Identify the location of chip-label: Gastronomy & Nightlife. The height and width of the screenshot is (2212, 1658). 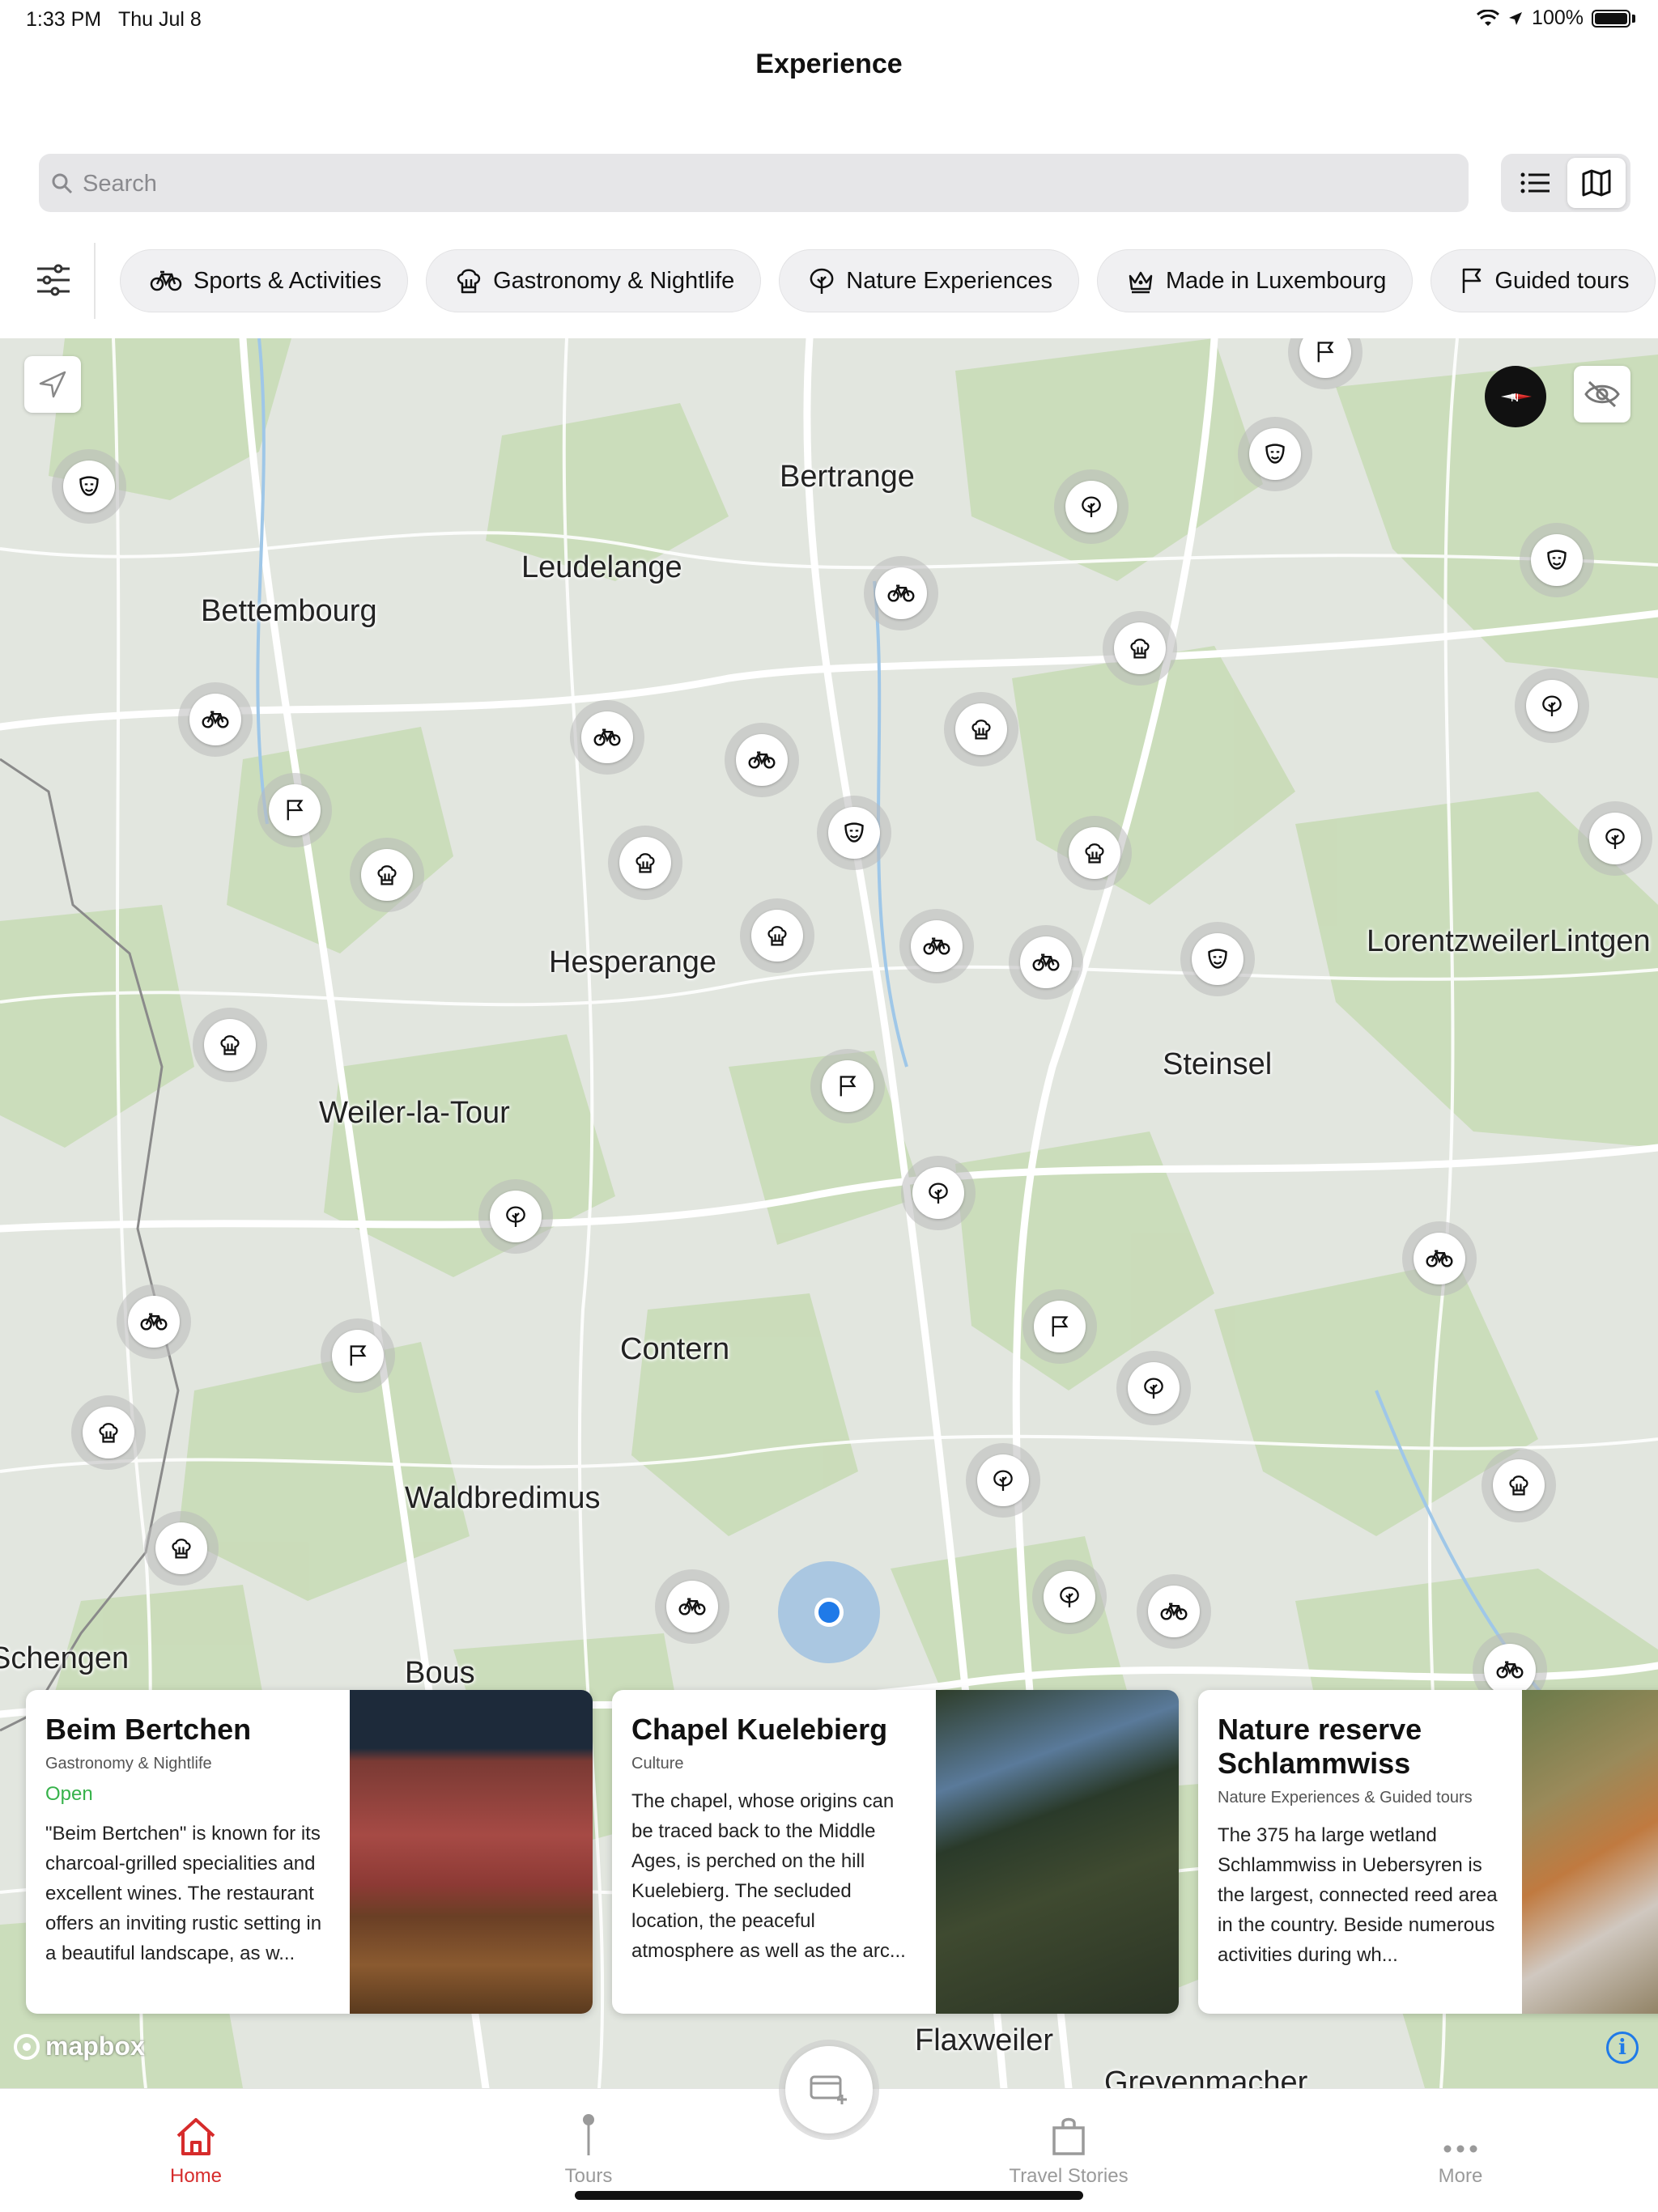
(614, 280).